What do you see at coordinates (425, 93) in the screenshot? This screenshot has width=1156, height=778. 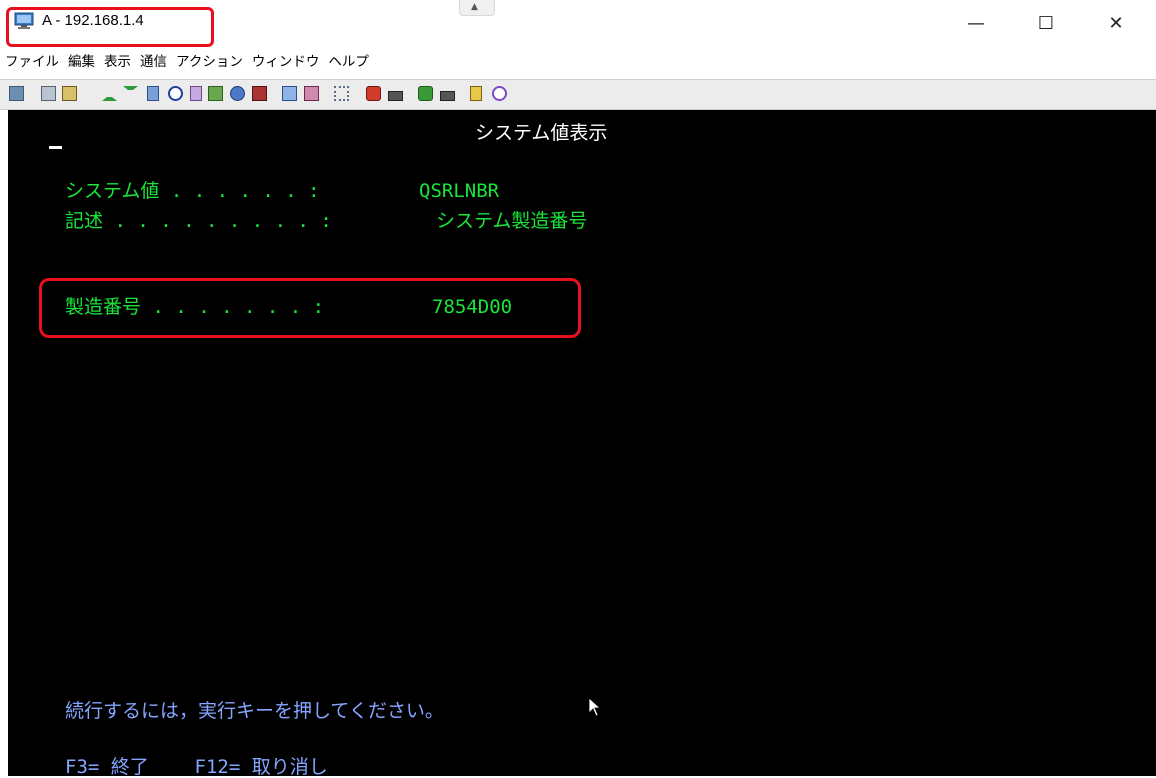 I see `send2-icon` at bounding box center [425, 93].